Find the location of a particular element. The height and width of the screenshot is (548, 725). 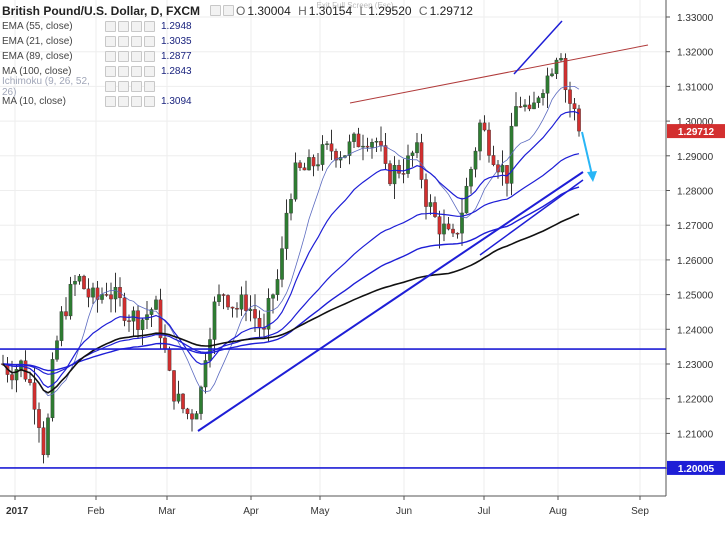

low-value: 1.29520 is located at coordinates (390, 10).